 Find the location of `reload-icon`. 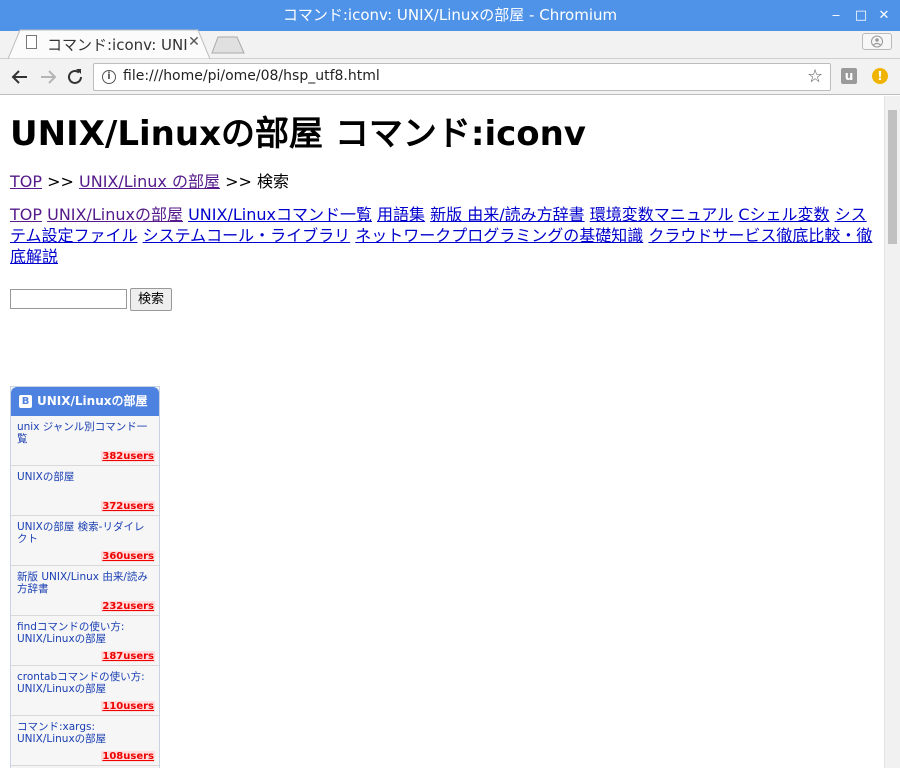

reload-icon is located at coordinates (75, 77).